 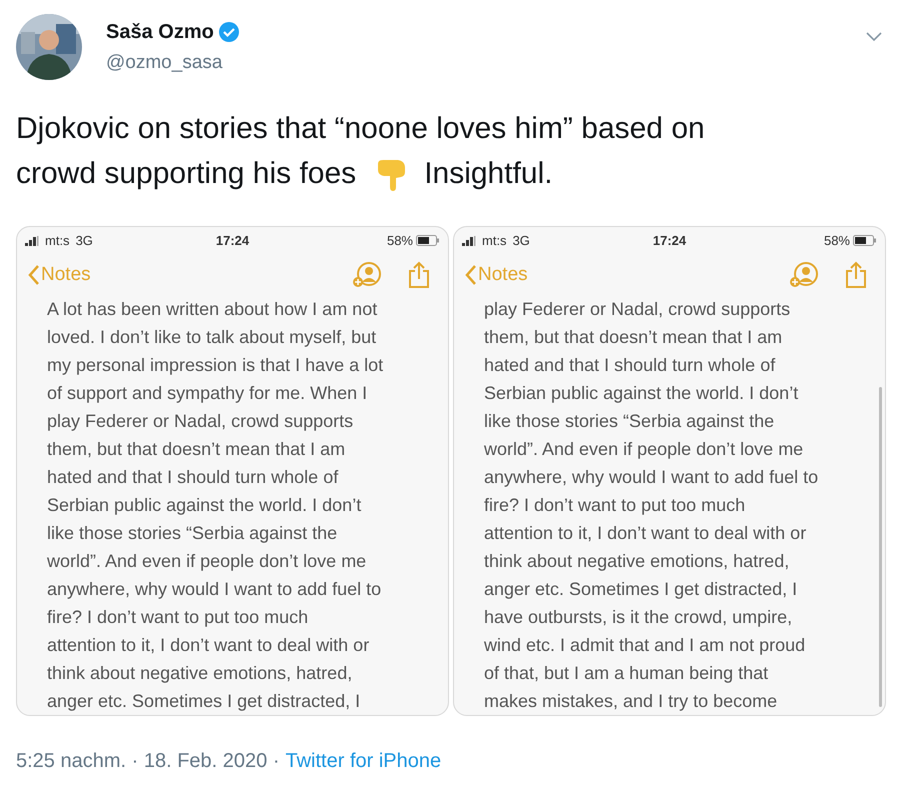 What do you see at coordinates (212, 309) in the screenshot?
I see `note-line: A lot has been written about how I am not` at bounding box center [212, 309].